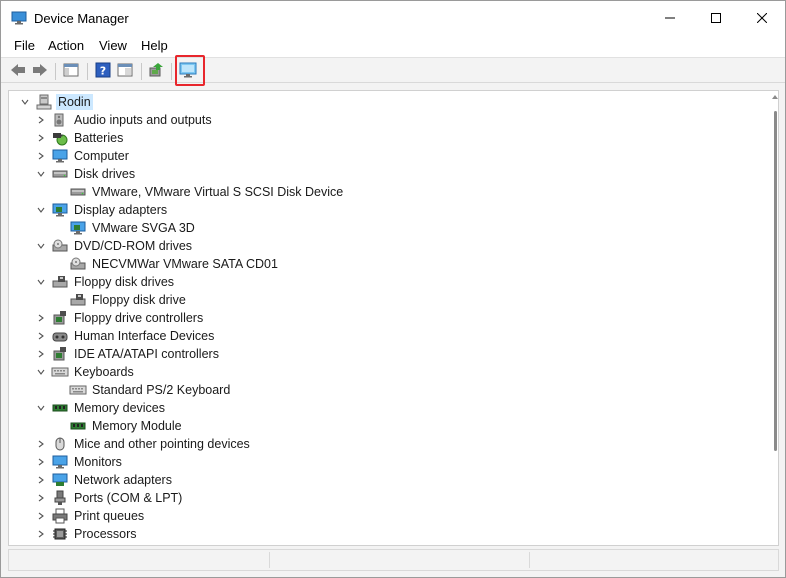 Image resolution: width=786 pixels, height=578 pixels. I want to click on back-button, so click(18, 71).